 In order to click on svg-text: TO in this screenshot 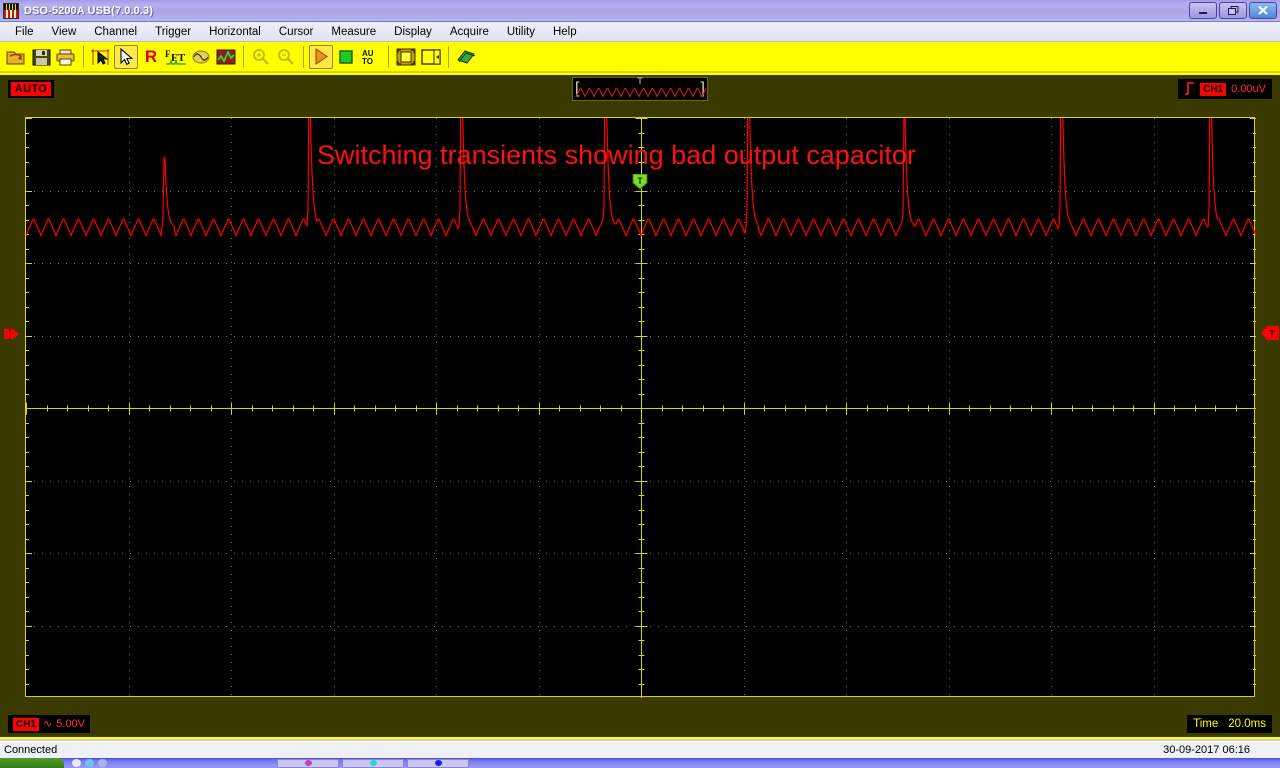, I will do `click(367, 61)`.